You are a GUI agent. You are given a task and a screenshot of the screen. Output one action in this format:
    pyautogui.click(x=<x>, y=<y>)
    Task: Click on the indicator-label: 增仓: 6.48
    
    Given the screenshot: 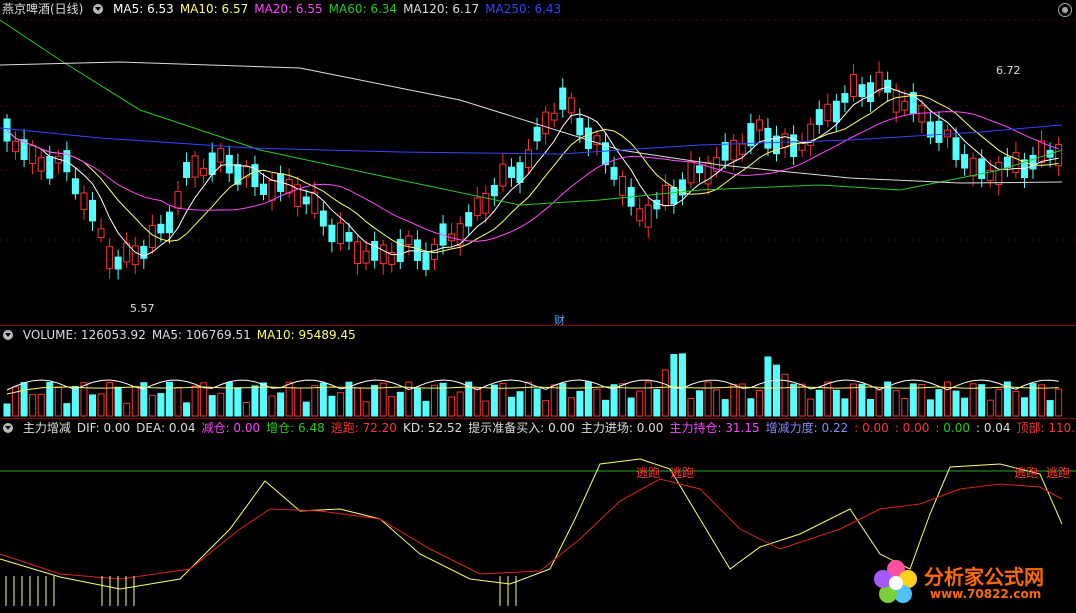 What is the action you would take?
    pyautogui.click(x=295, y=428)
    